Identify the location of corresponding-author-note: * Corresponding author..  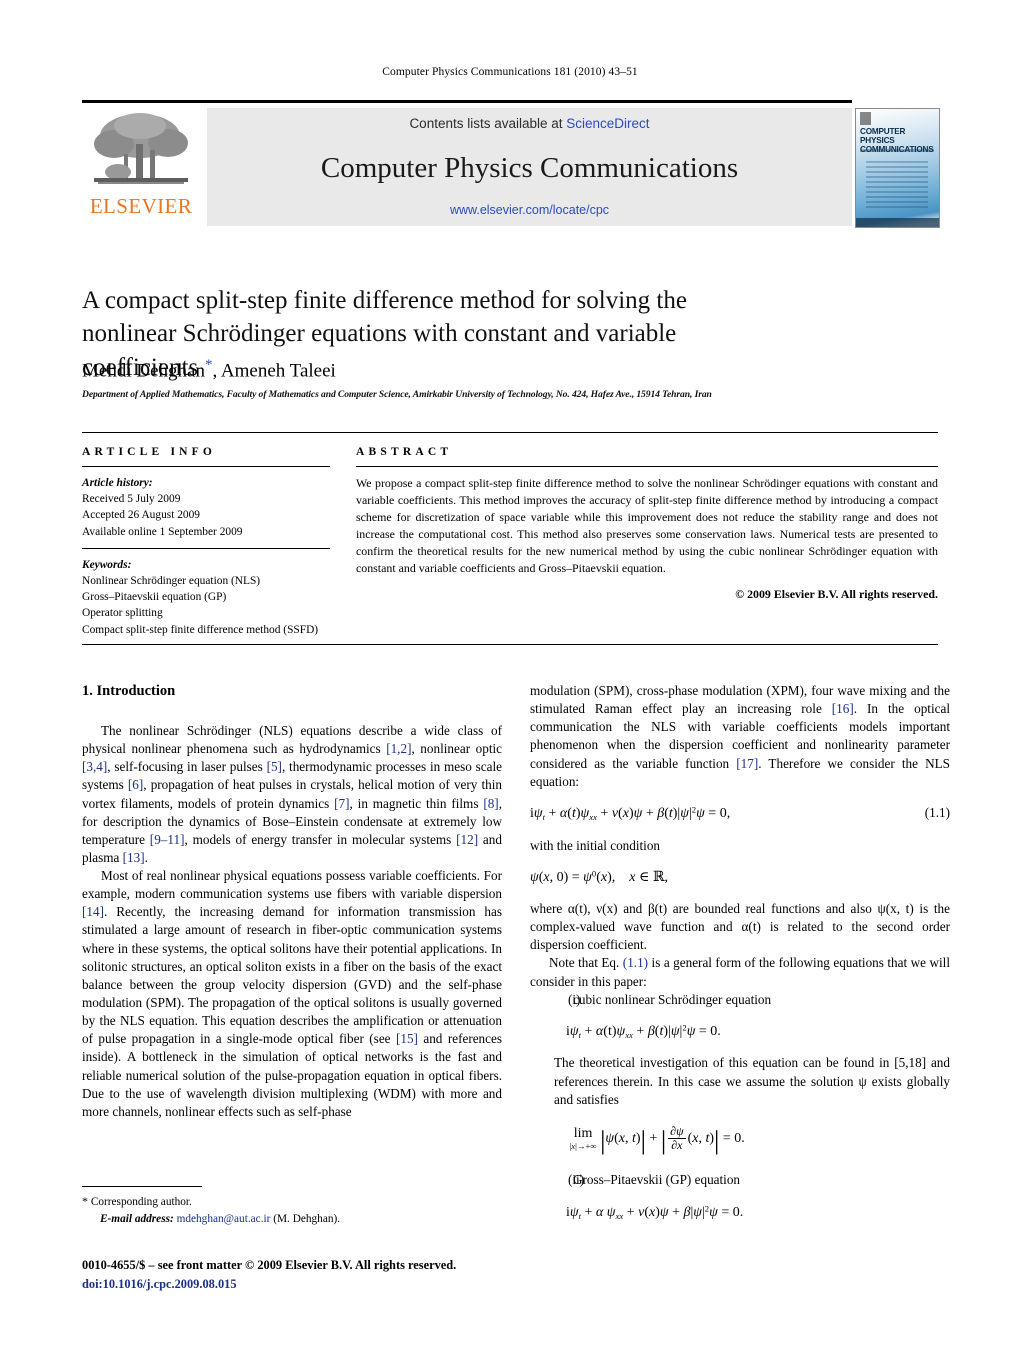
(297, 1201).